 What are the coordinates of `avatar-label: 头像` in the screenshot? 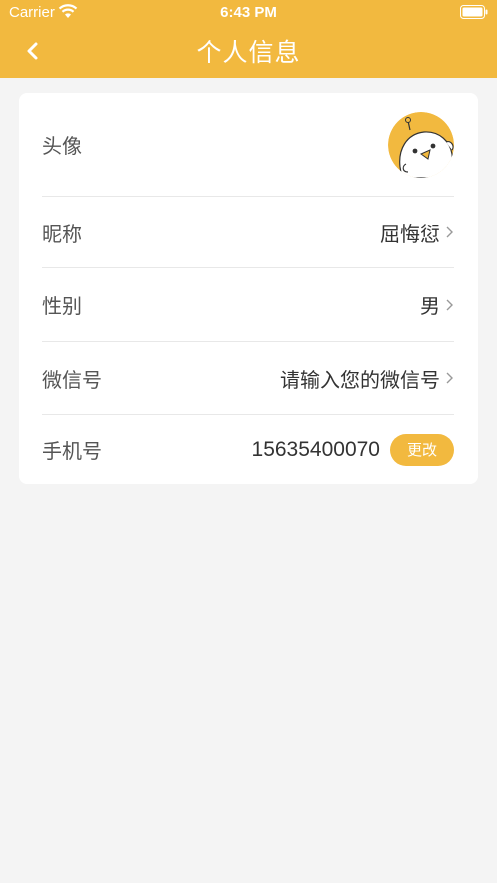 It's located at (62, 146).